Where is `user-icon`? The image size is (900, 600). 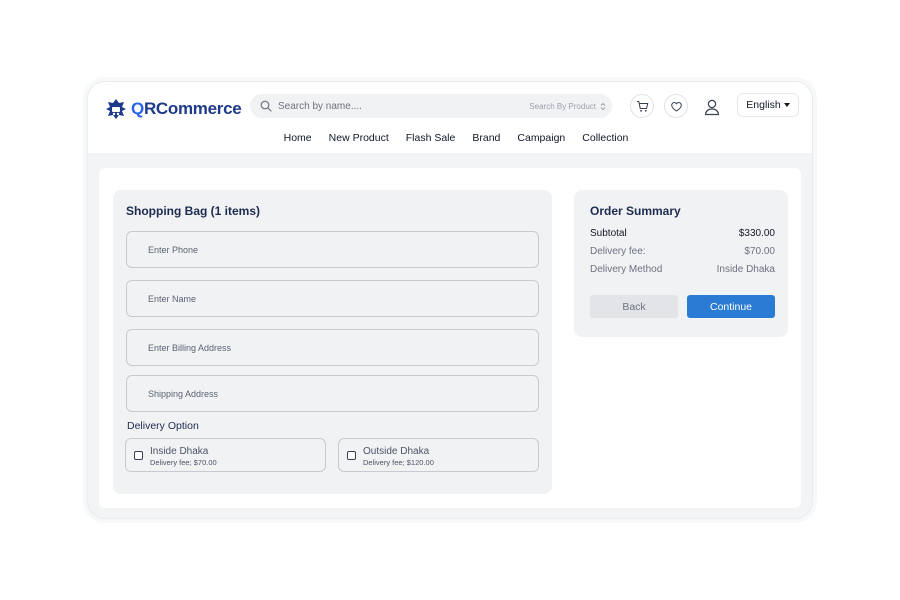
user-icon is located at coordinates (712, 107).